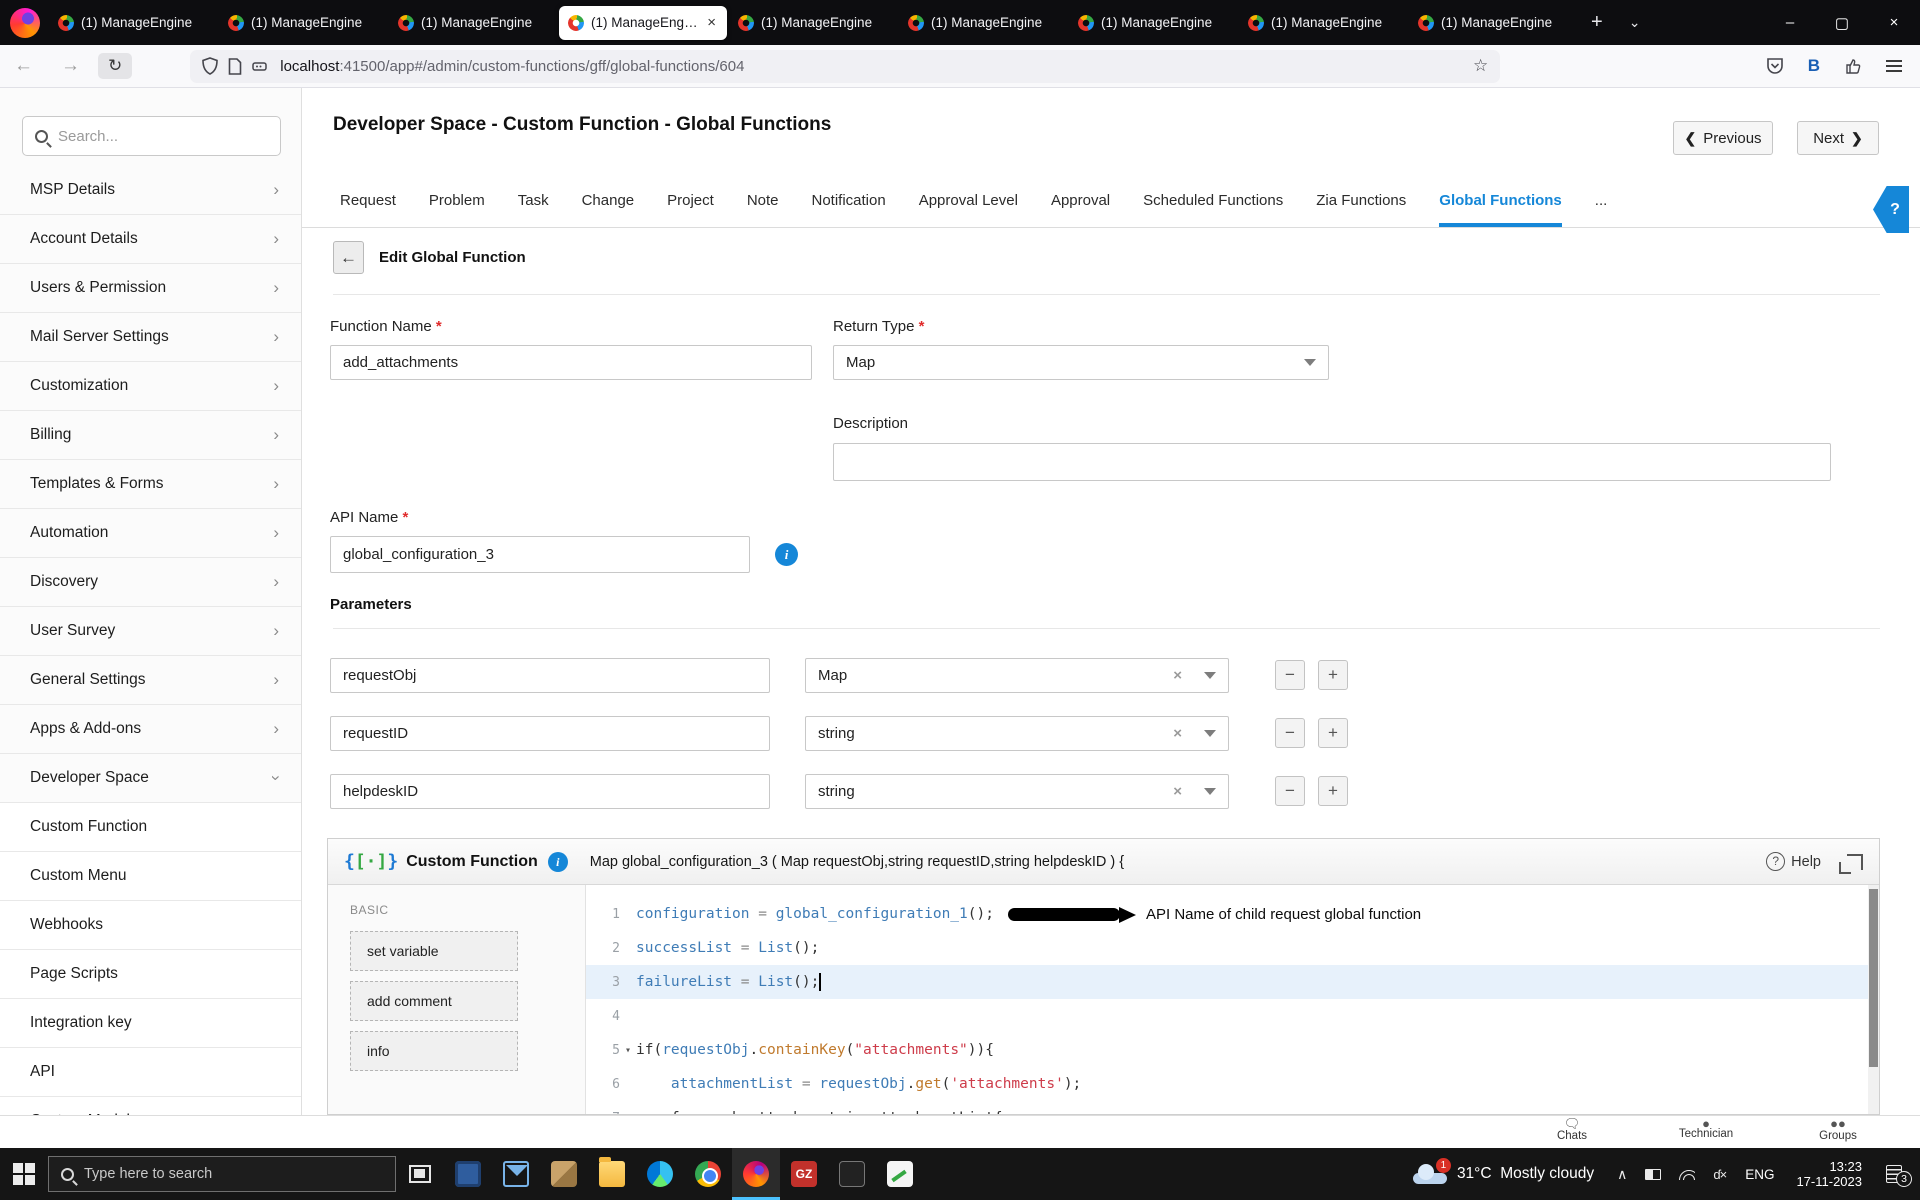  What do you see at coordinates (150, 239) in the screenshot?
I see `sidebar-item-account-details: Account Details ›` at bounding box center [150, 239].